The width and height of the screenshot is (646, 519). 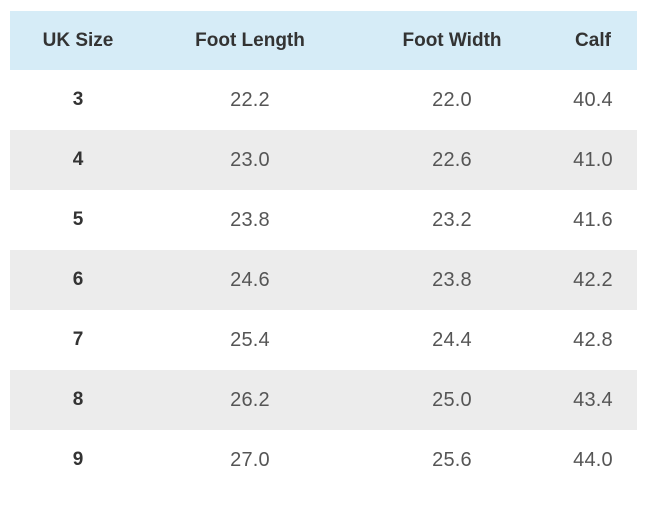 What do you see at coordinates (78, 40) in the screenshot?
I see `header-uk-size: UK Size` at bounding box center [78, 40].